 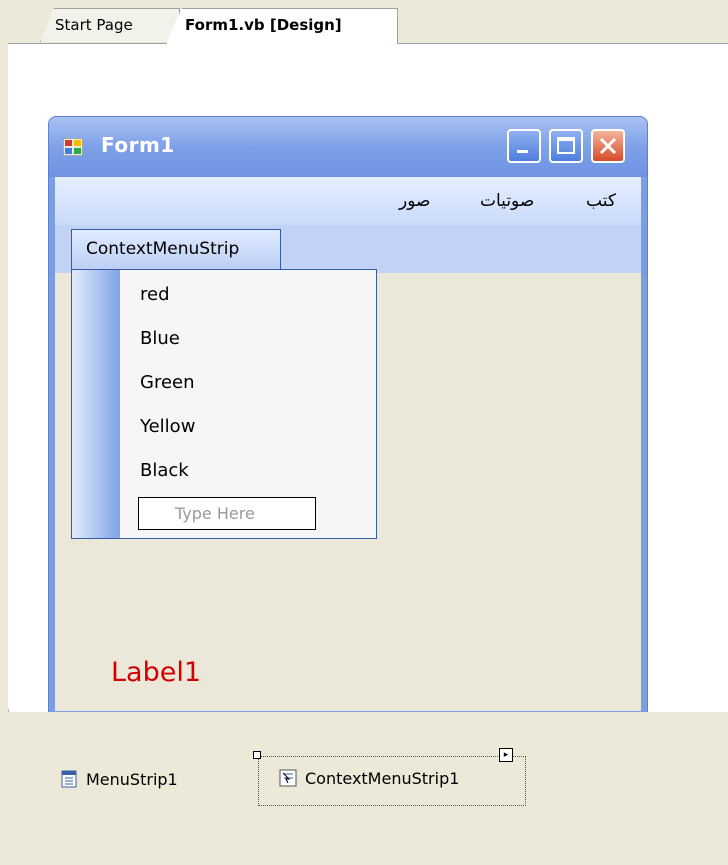 What do you see at coordinates (348, 249) in the screenshot?
I see `context-menu-design-strip: ContextMenuStrip` at bounding box center [348, 249].